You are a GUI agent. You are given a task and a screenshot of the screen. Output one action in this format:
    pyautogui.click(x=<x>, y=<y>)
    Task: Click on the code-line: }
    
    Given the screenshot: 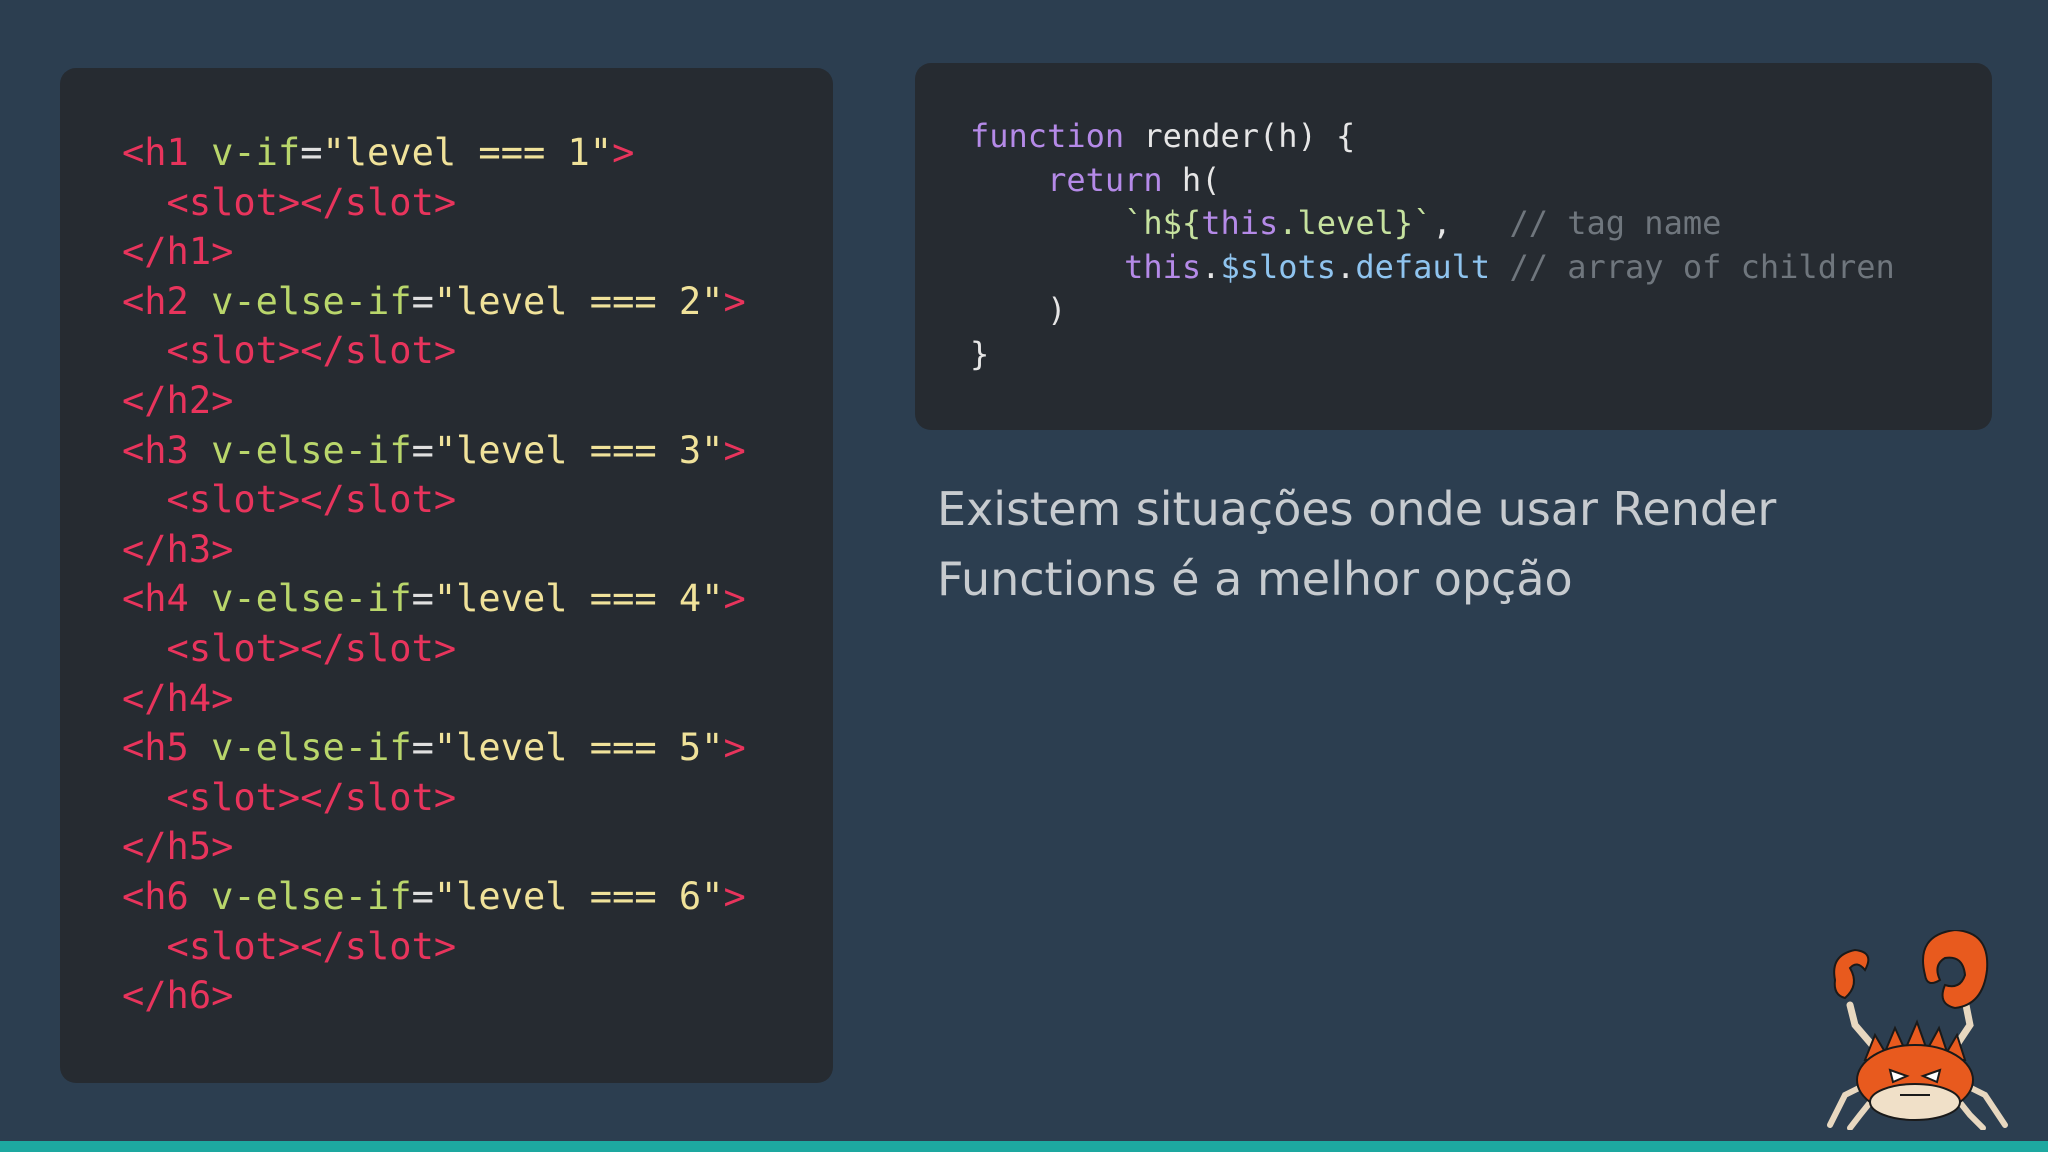 What is the action you would take?
    pyautogui.click(x=1432, y=355)
    